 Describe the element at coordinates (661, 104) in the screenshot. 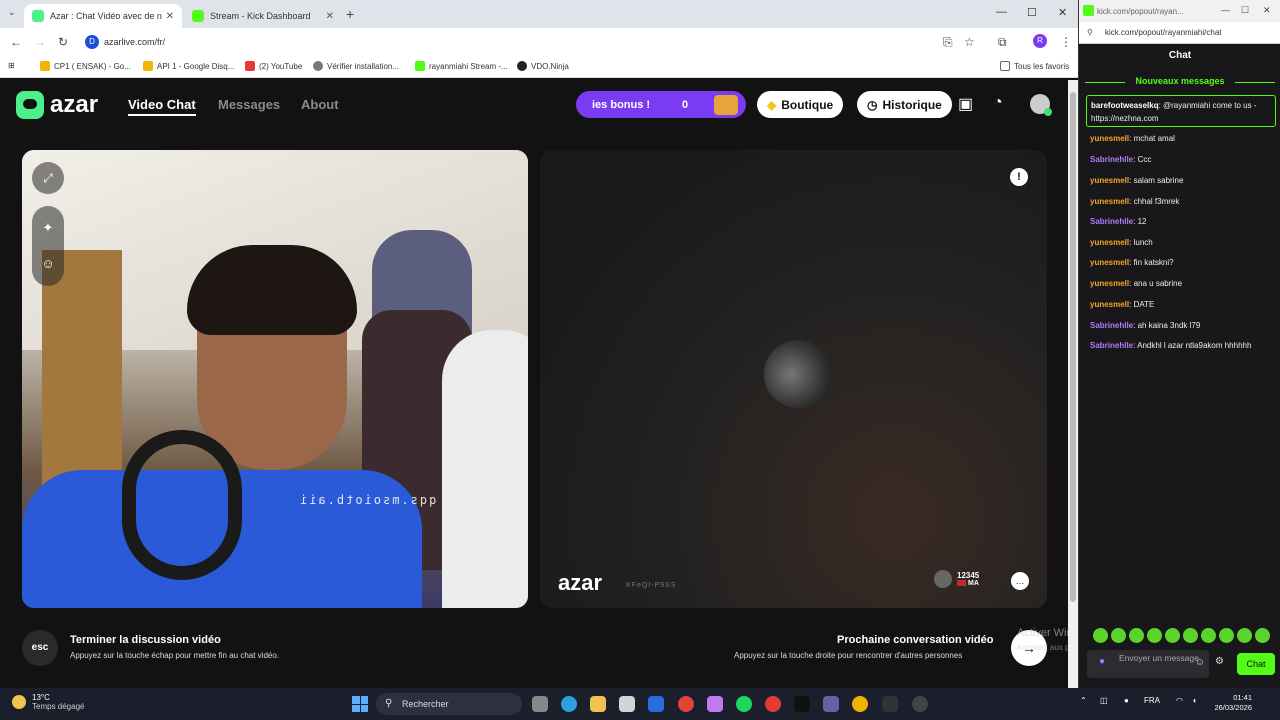

I see `bonus-banner: ies bonus ! 0` at that location.